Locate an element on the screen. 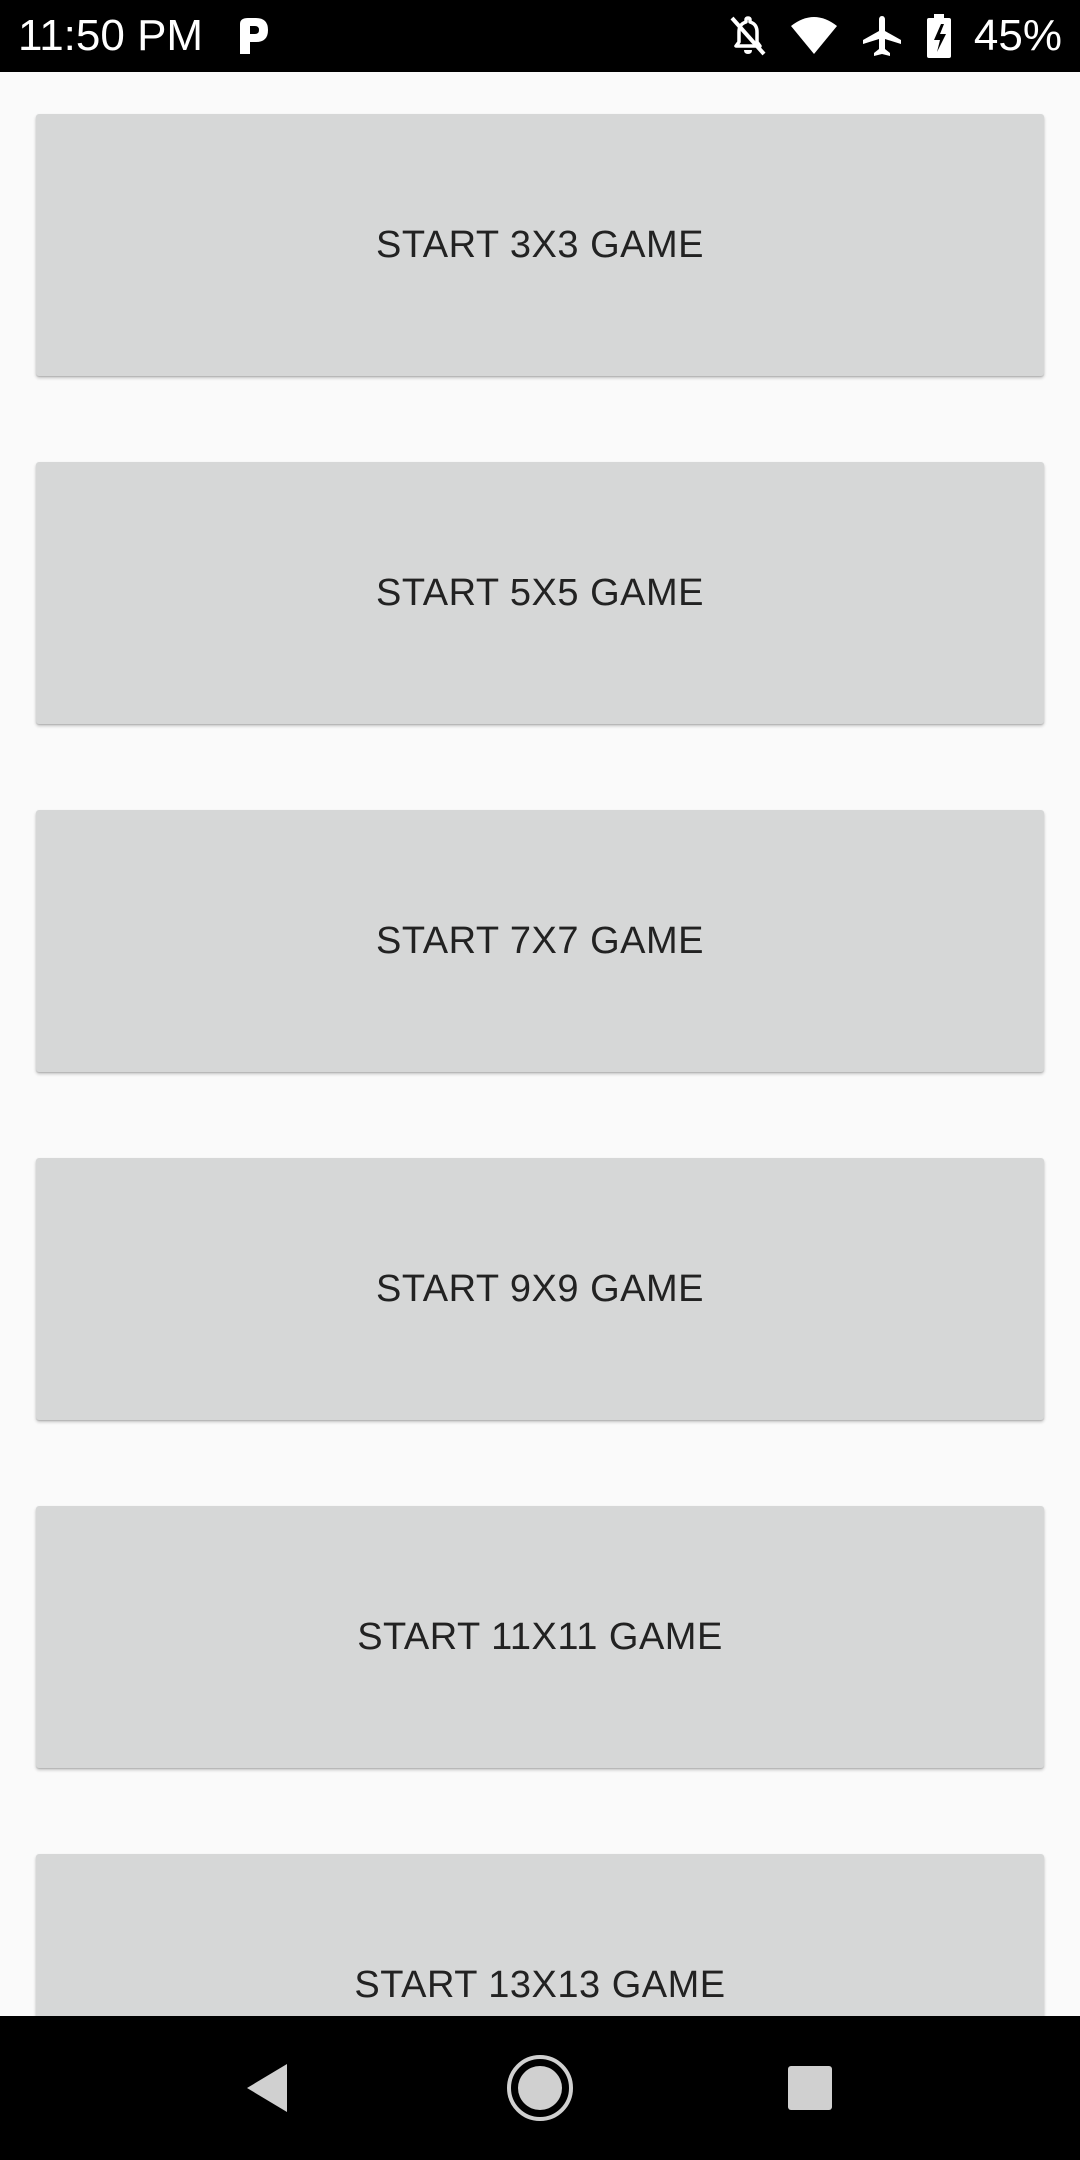  p-icon is located at coordinates (254, 36).